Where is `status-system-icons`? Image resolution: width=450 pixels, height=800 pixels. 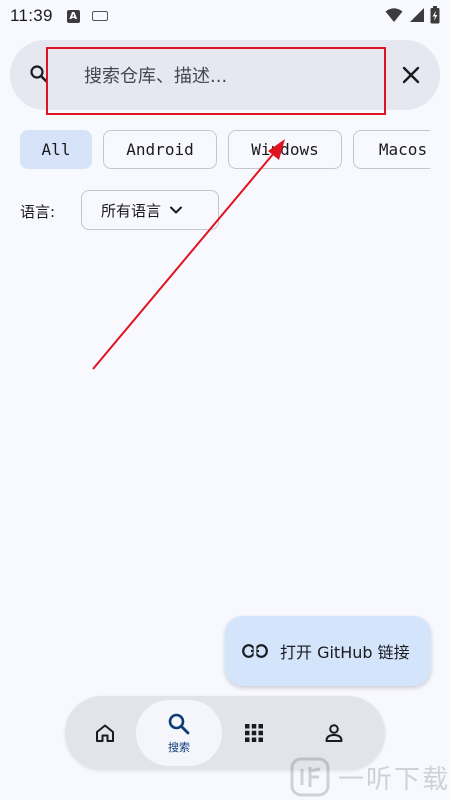 status-system-icons is located at coordinates (412, 15).